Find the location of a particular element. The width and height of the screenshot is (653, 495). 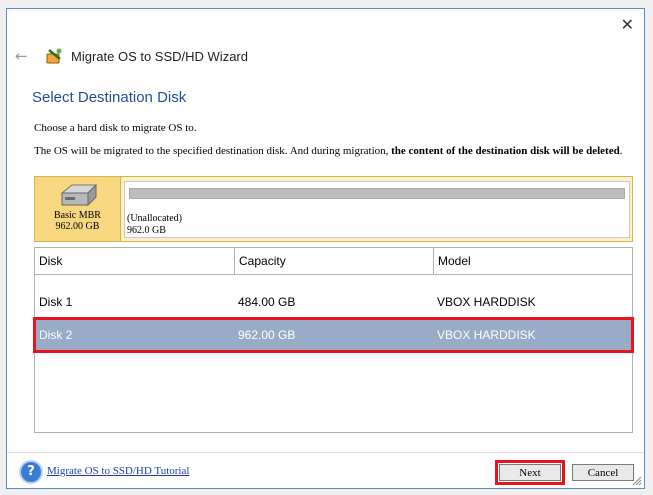

cell-capacity: 484.00 GB is located at coordinates (267, 302).